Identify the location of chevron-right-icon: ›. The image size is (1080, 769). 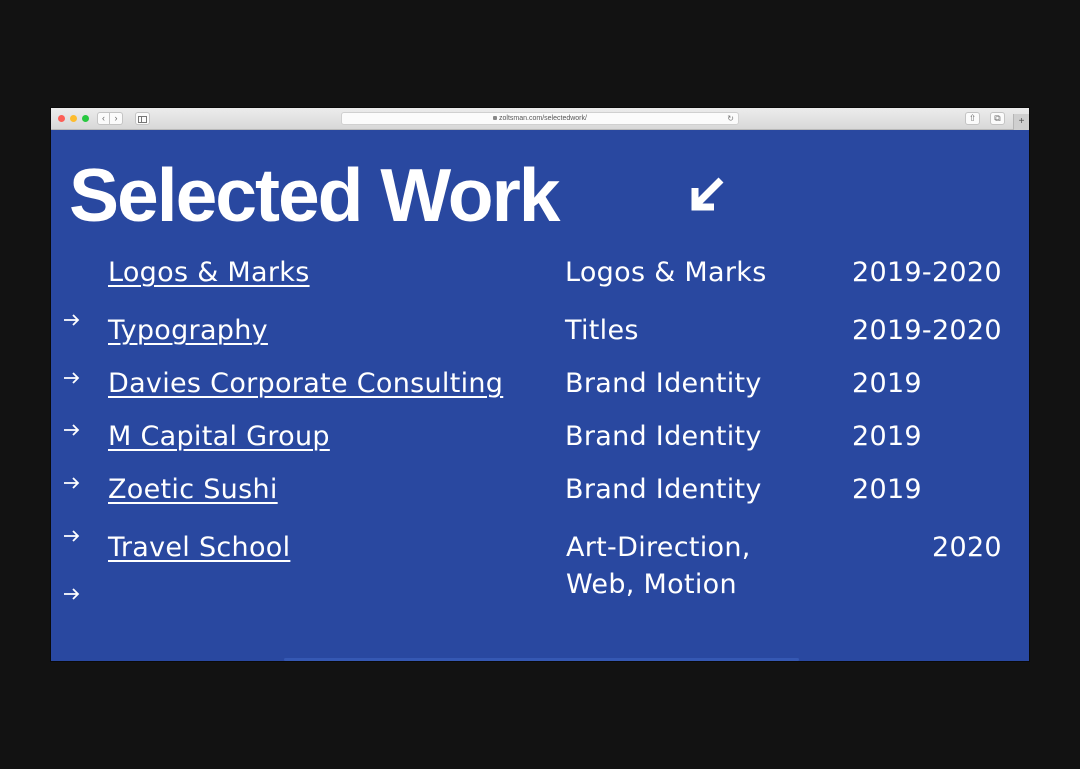
(116, 118).